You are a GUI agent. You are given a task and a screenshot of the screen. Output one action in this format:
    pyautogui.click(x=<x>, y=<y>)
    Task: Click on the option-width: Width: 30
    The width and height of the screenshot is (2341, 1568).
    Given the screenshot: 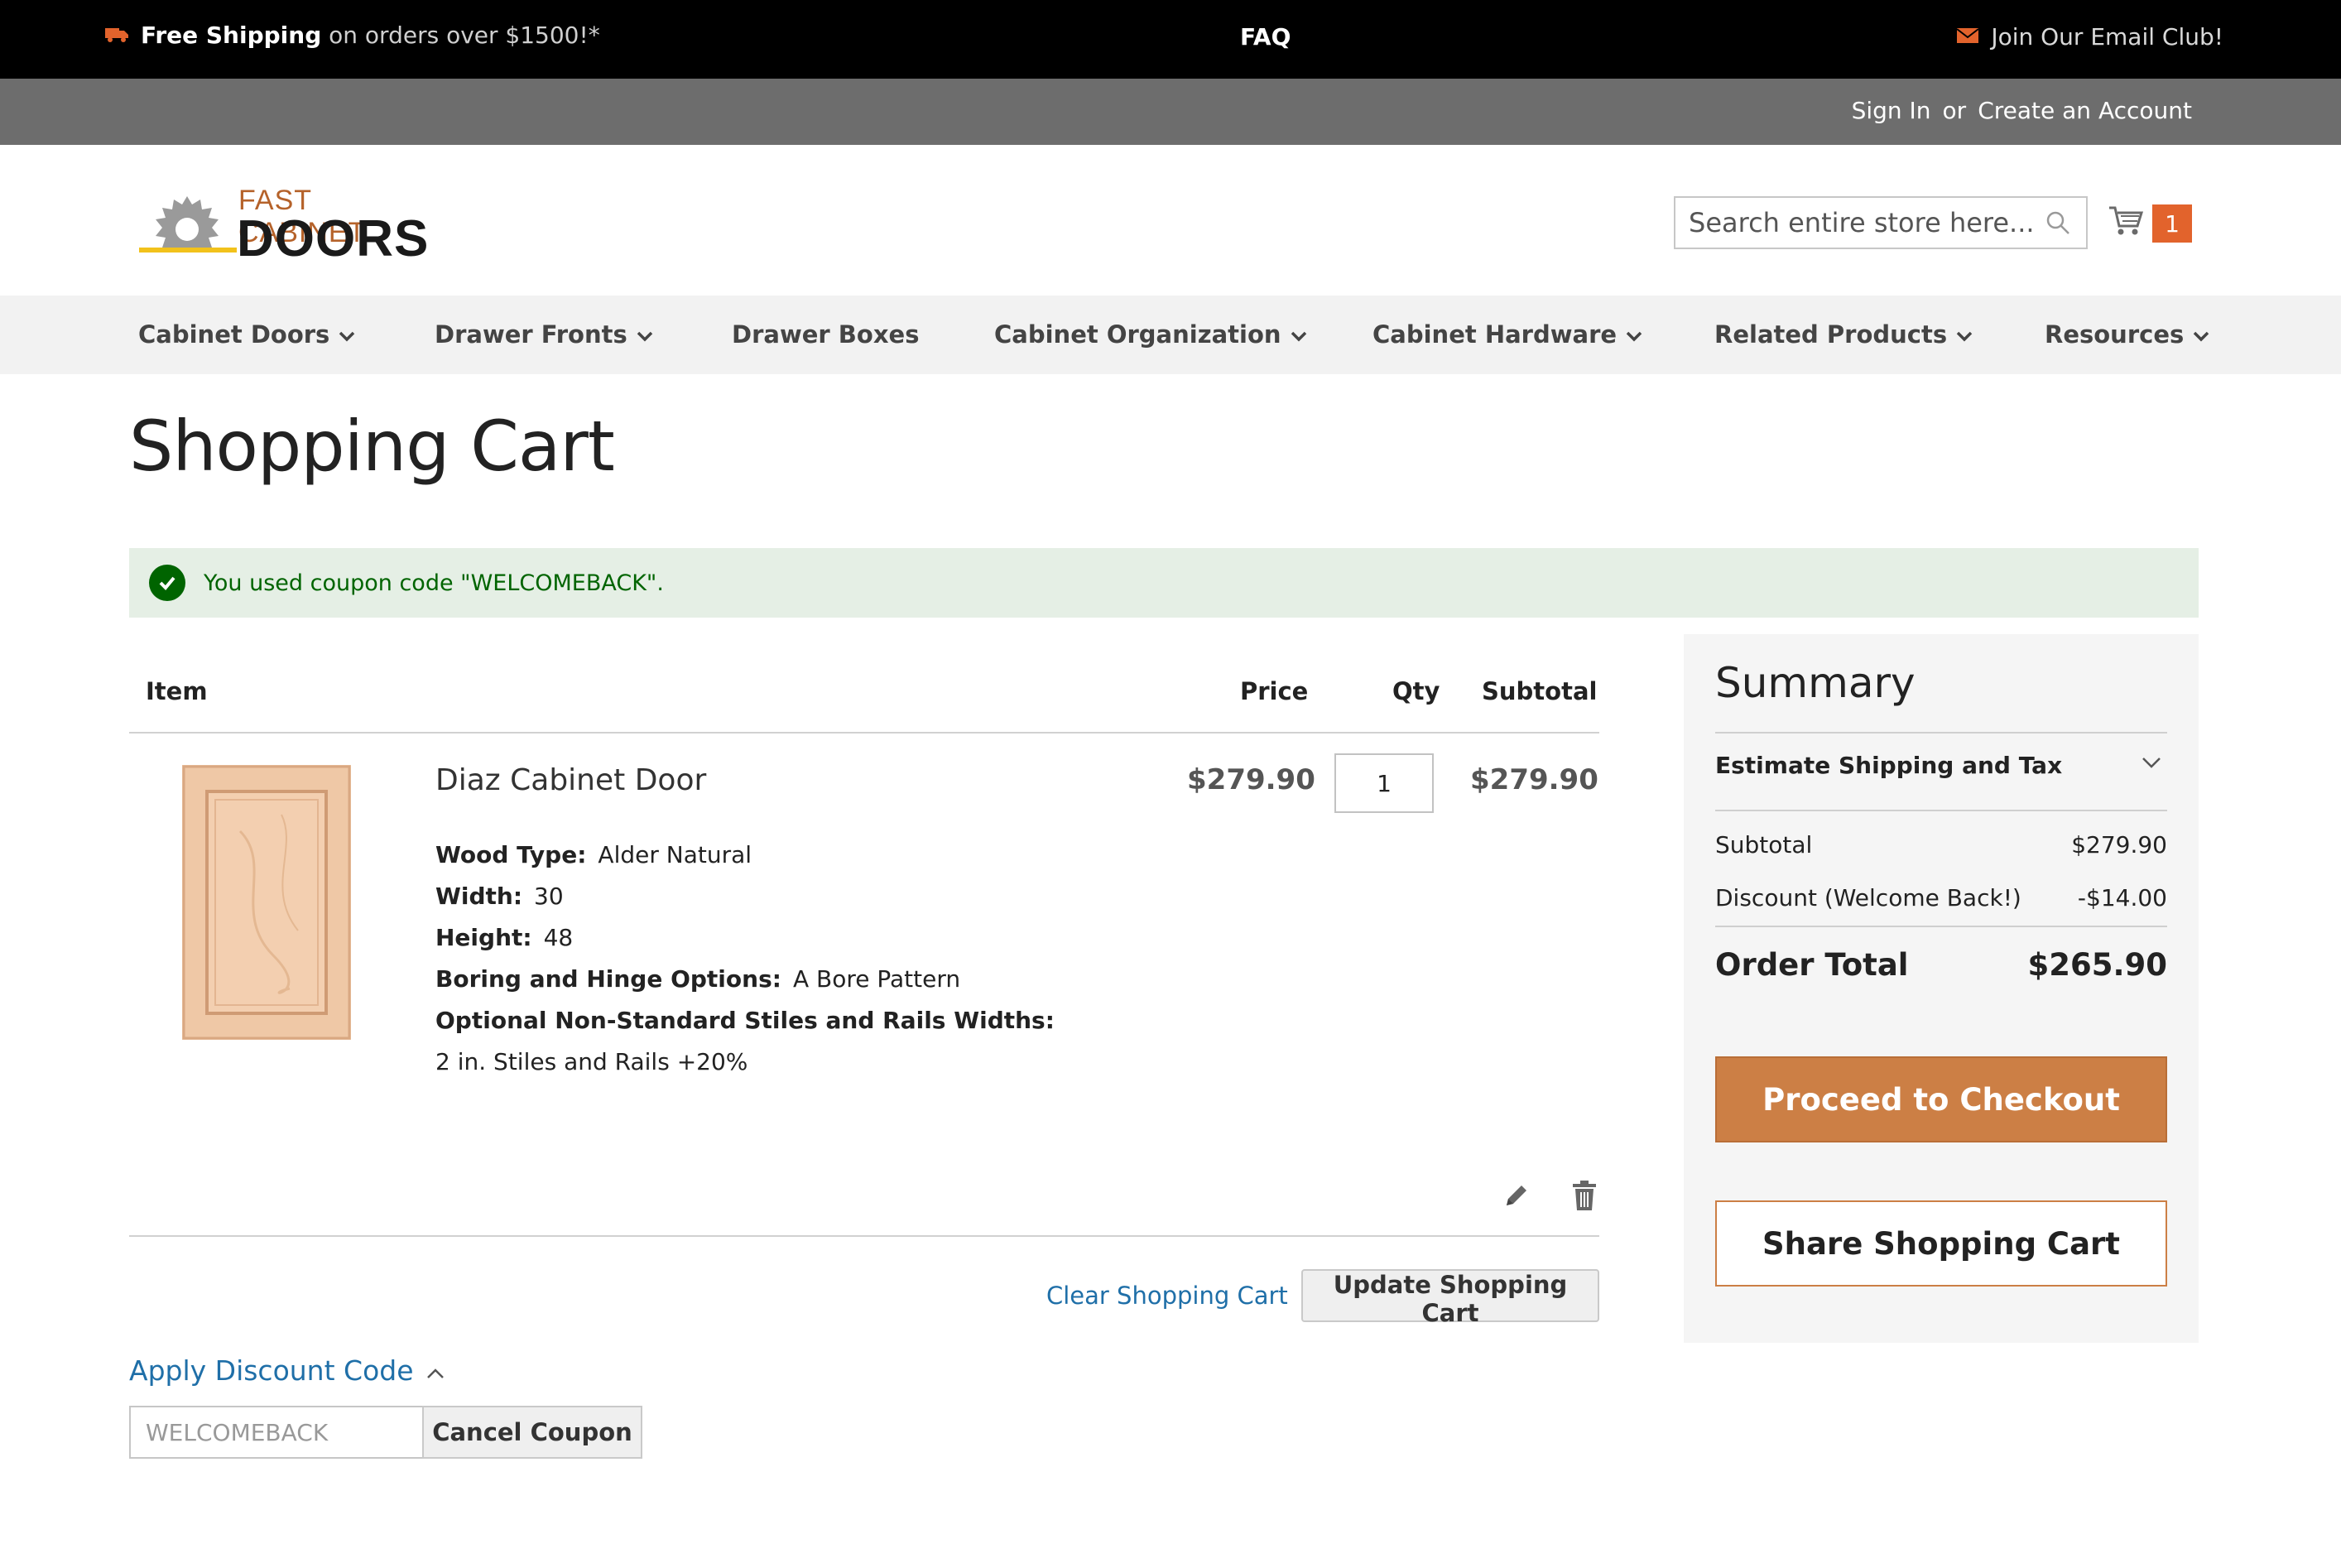 What is the action you would take?
    pyautogui.click(x=499, y=896)
    